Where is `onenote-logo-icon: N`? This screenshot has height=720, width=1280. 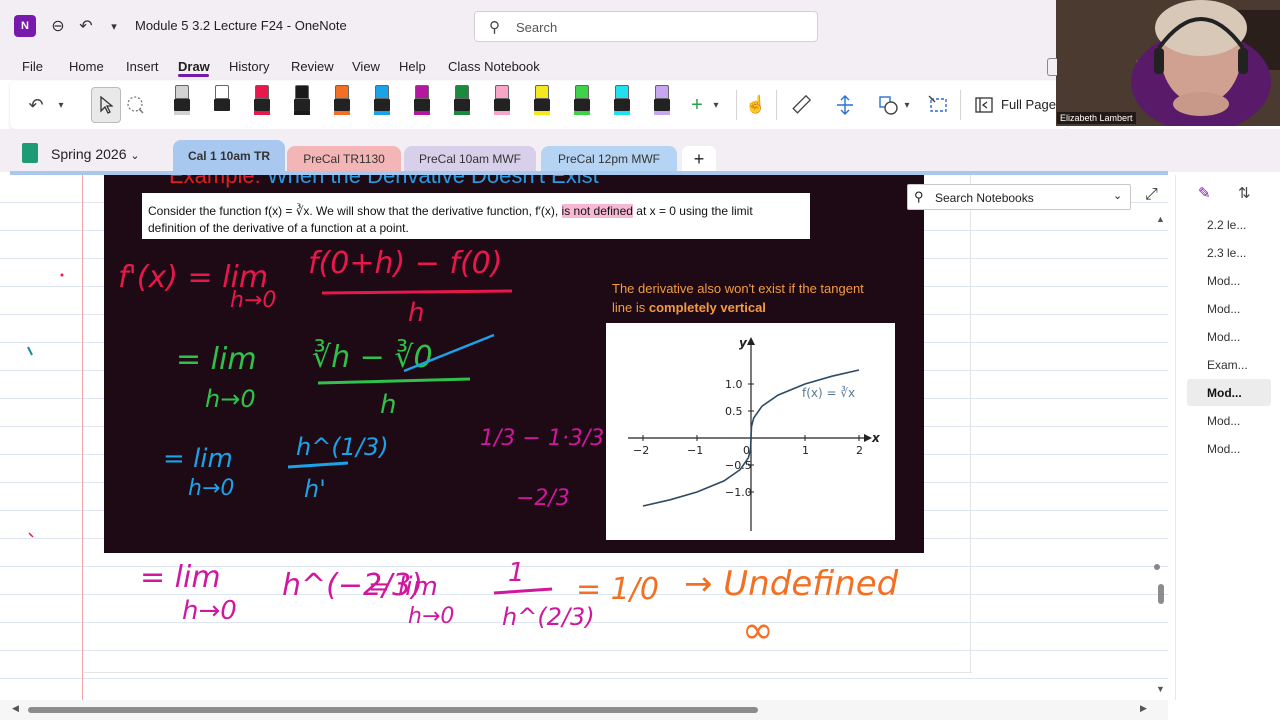 onenote-logo-icon: N is located at coordinates (25, 26).